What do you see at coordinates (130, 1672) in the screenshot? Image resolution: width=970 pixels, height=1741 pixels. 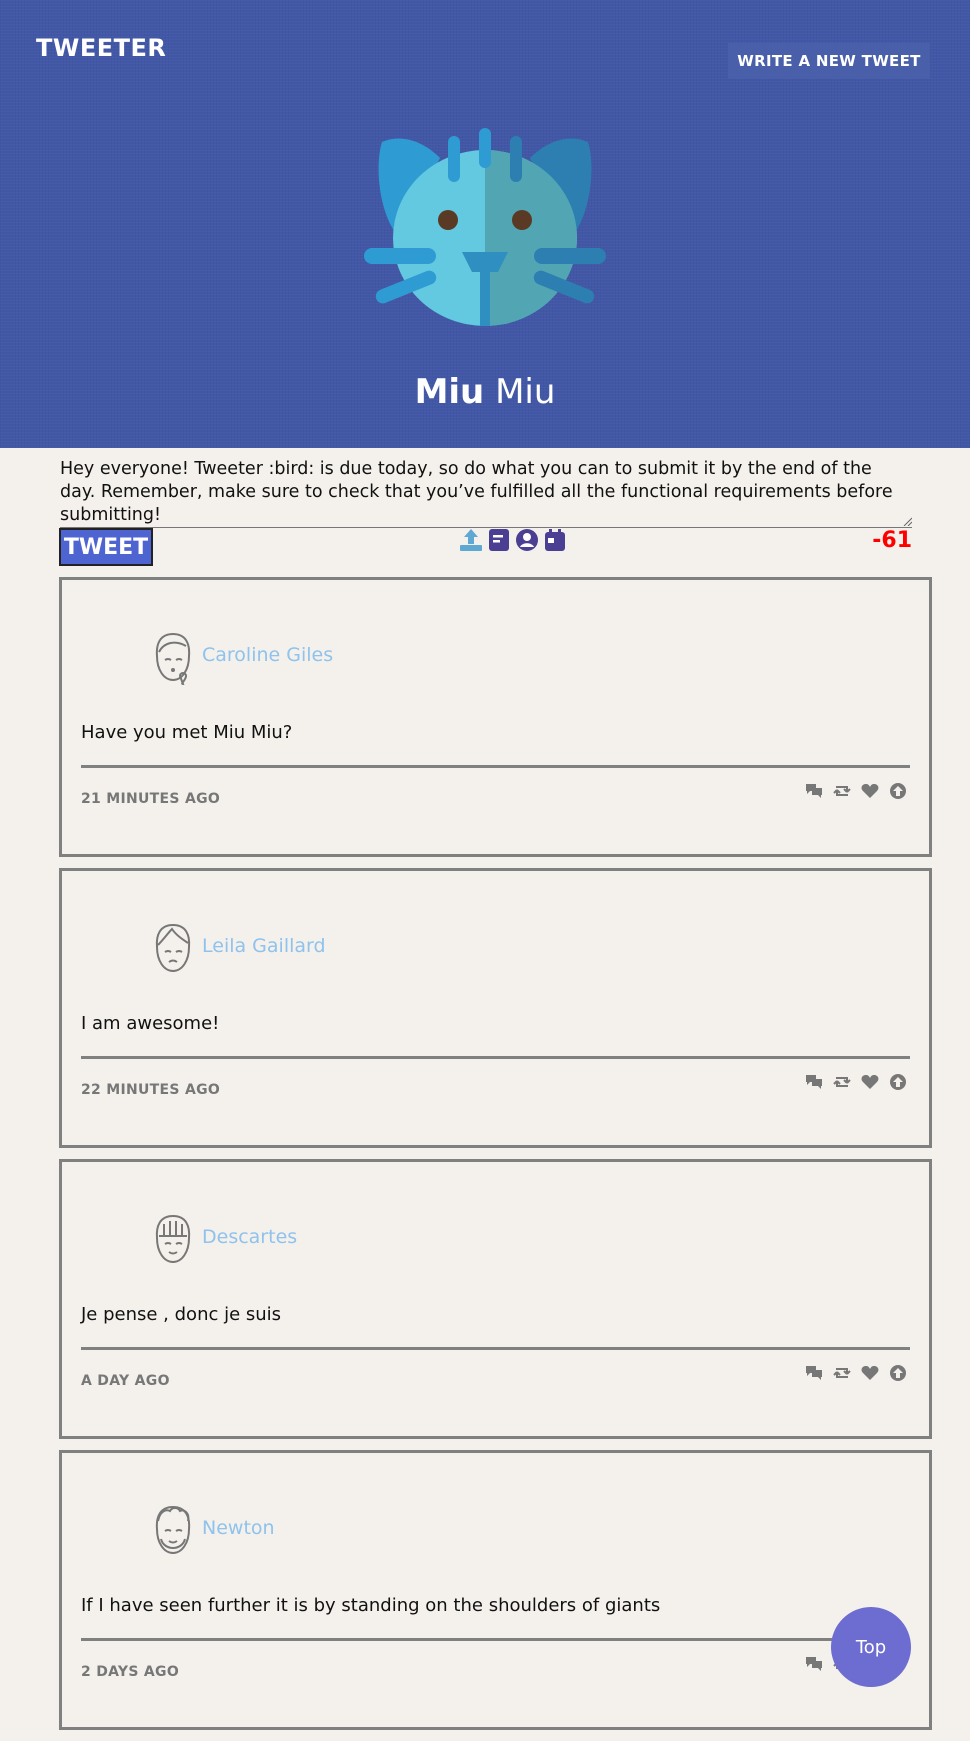 I see `tweet-timestamp: 2 DAYS AGO` at bounding box center [130, 1672].